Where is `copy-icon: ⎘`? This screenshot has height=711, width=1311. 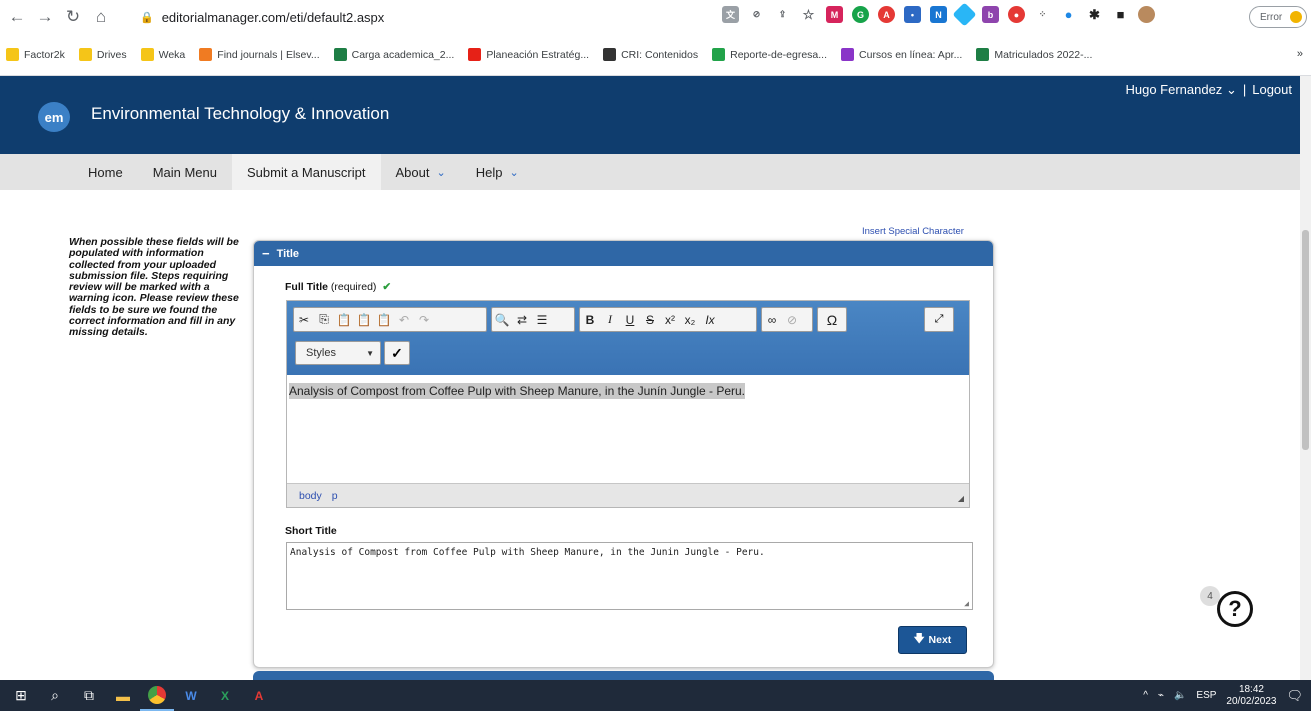
copy-icon: ⎘ is located at coordinates (324, 320).